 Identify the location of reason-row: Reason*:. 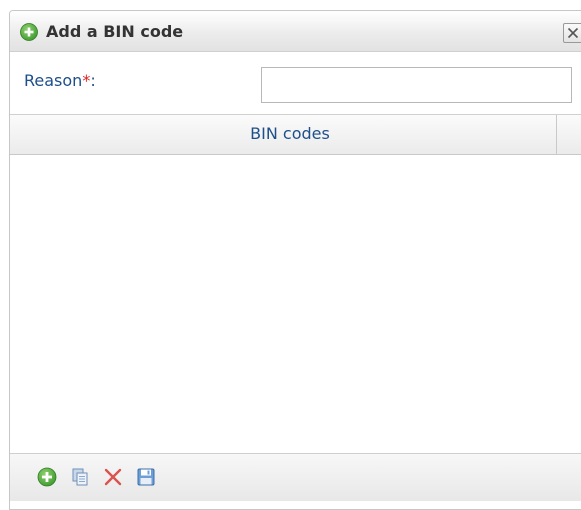
(295, 83).